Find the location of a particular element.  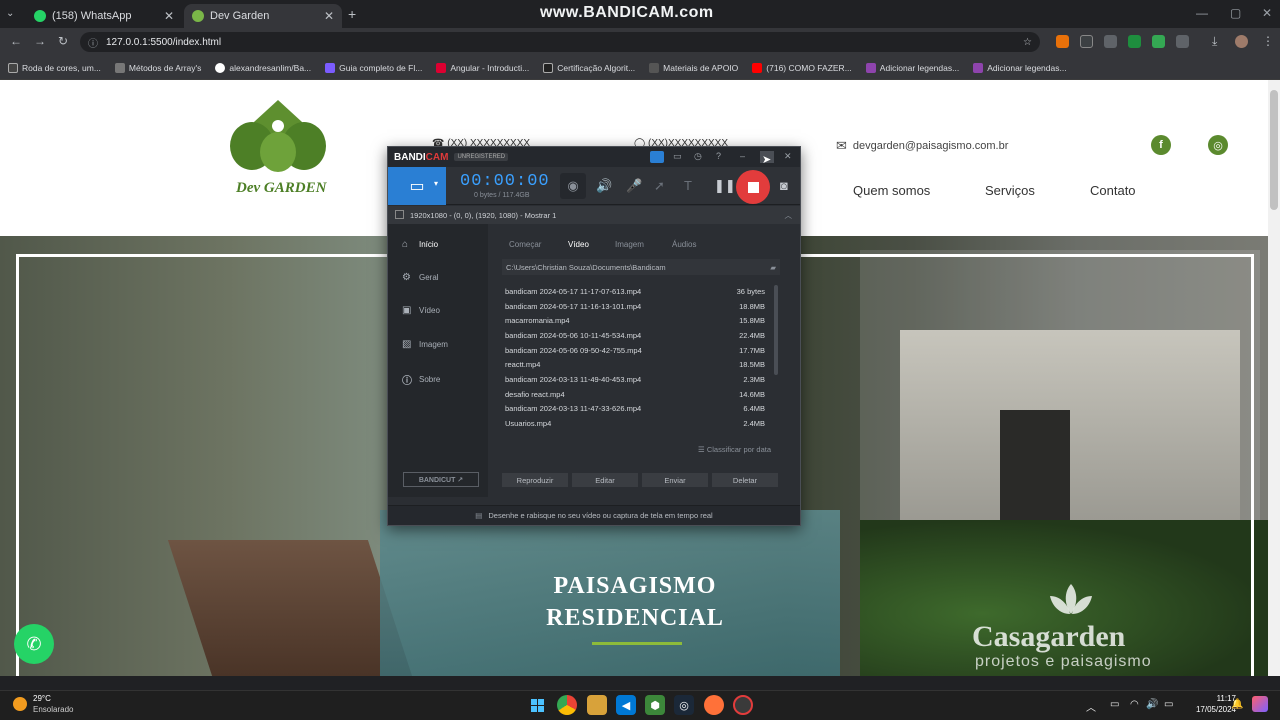

back-icon: ← is located at coordinates (16, 41).